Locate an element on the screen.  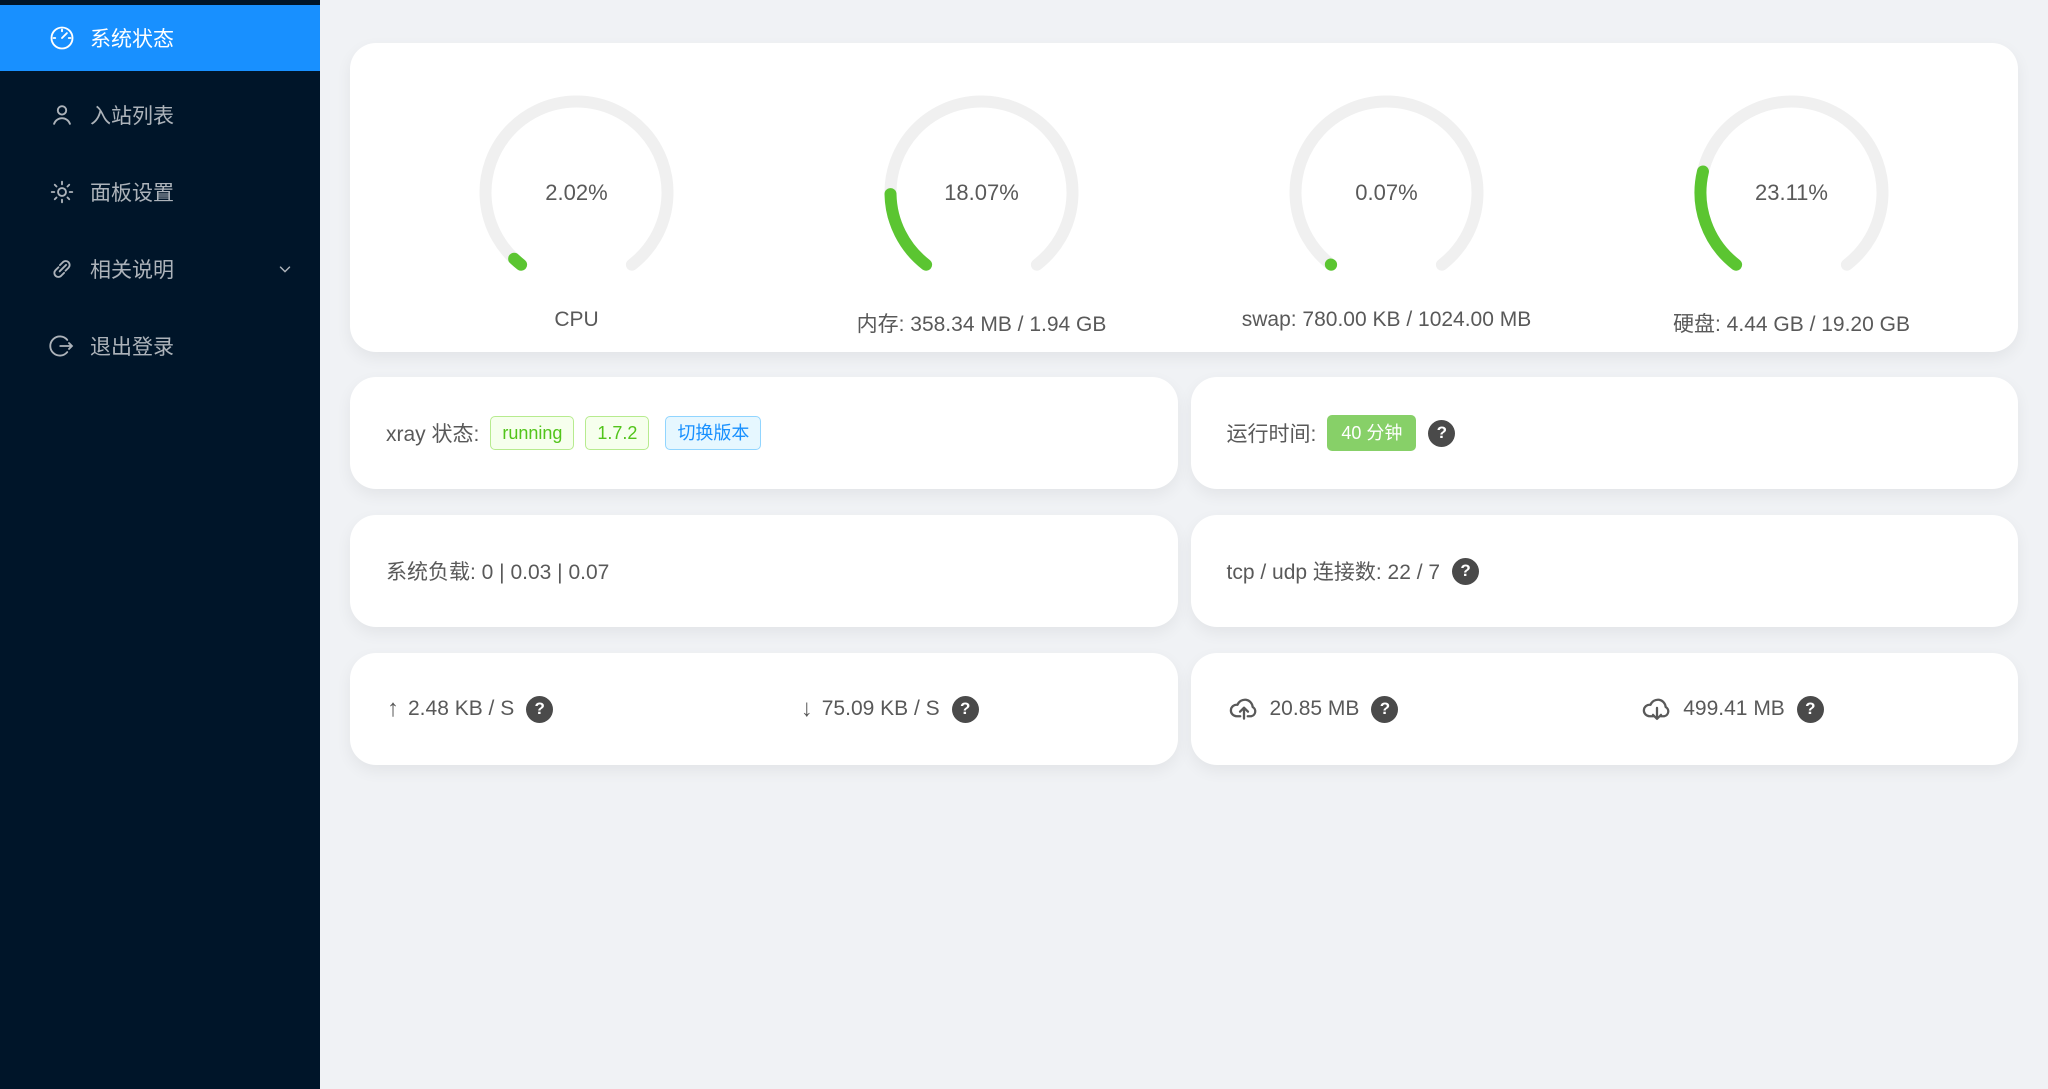
swap-percent: 0.07% is located at coordinates (1386, 192).